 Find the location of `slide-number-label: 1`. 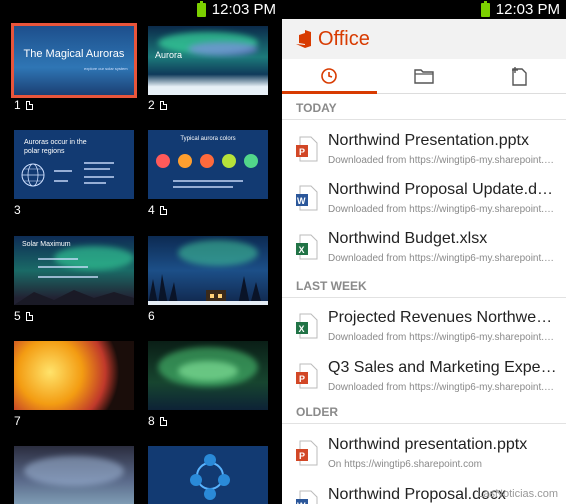

slide-number-label: 1 is located at coordinates (17, 105).